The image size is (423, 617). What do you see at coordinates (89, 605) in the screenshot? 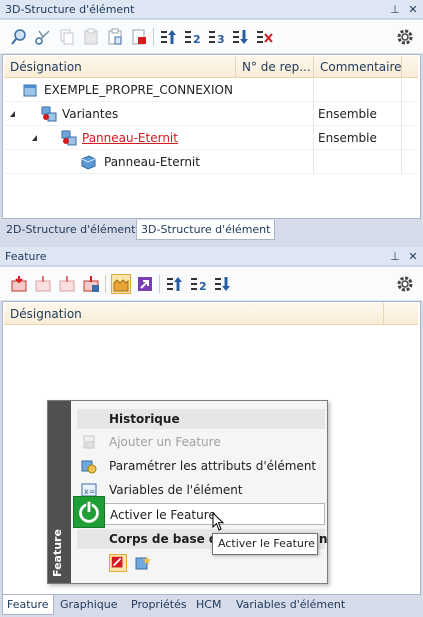
I see `tab-graphique: Graphique` at bounding box center [89, 605].